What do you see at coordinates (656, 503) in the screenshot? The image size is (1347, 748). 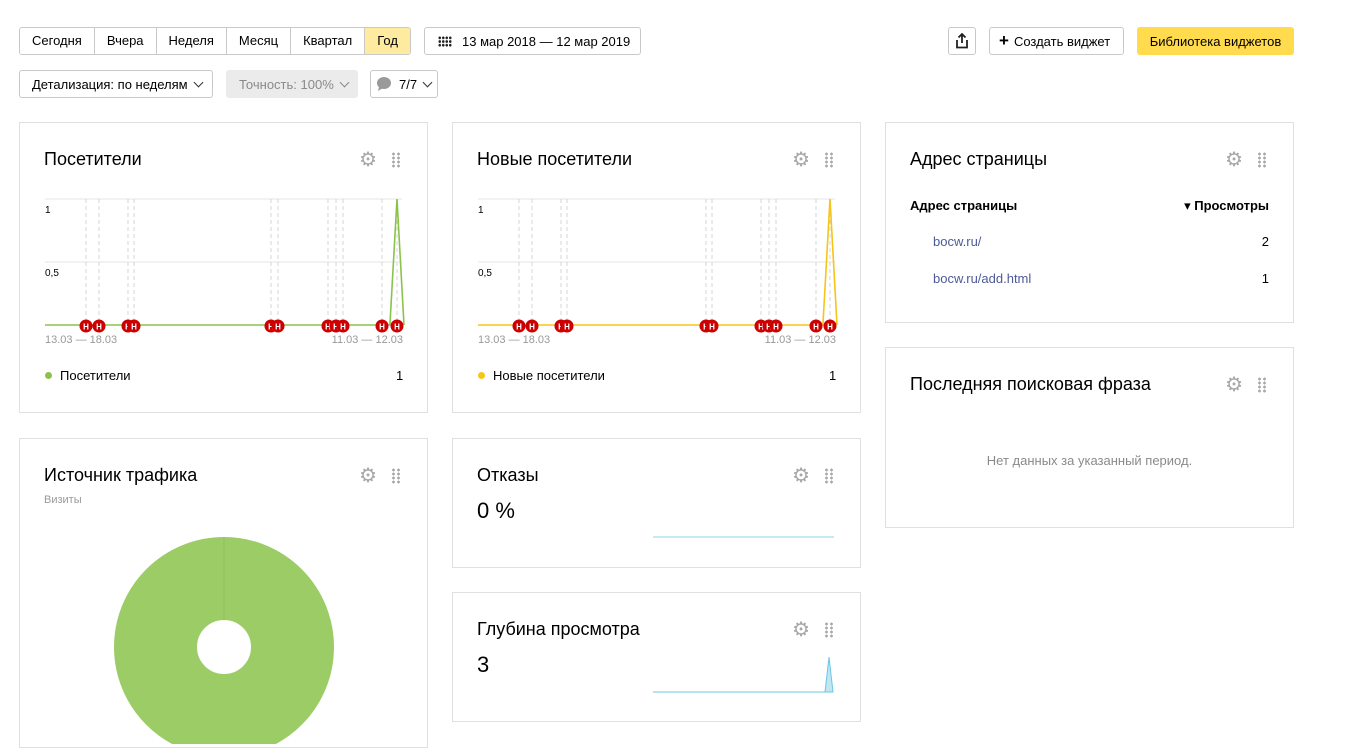 I see `widget-bounces: Отказы ⚙ 0 %` at bounding box center [656, 503].